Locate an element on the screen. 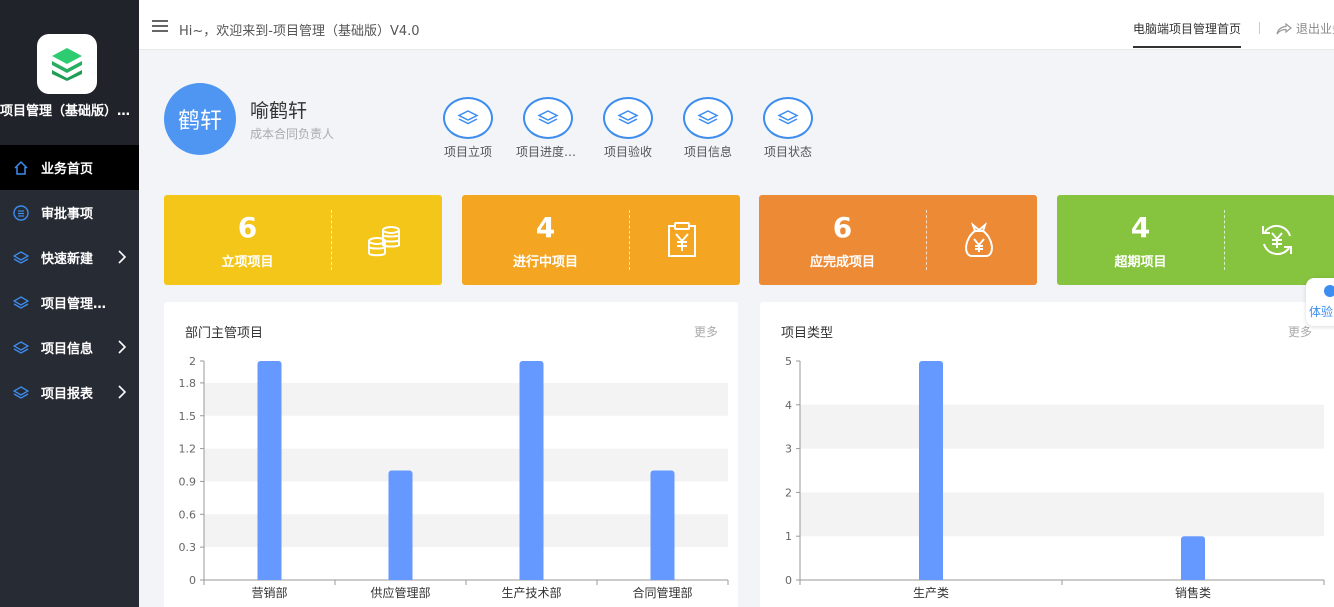 The width and height of the screenshot is (1334, 607). sidebar-item-0: 业务首页 is located at coordinates (69, 167).